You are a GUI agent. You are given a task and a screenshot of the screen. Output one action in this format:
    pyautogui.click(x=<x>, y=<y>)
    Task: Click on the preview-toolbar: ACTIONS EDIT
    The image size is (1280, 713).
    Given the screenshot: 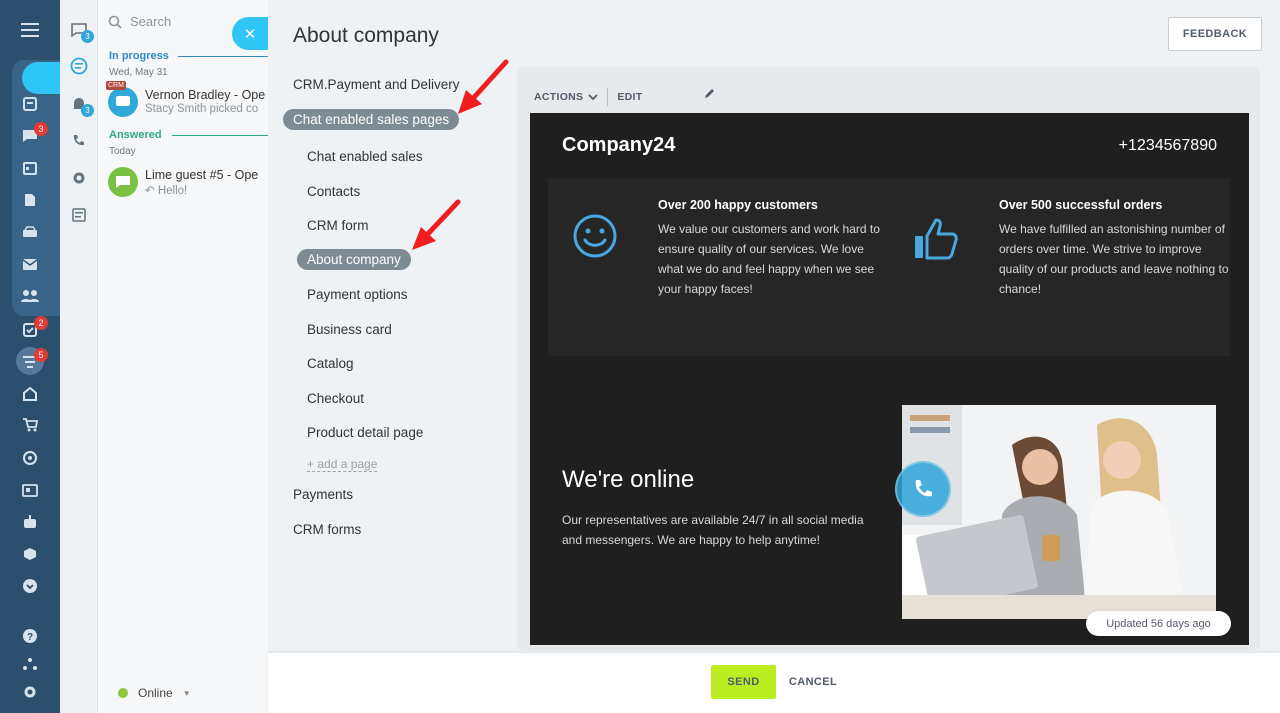 What is the action you would take?
    pyautogui.click(x=588, y=97)
    